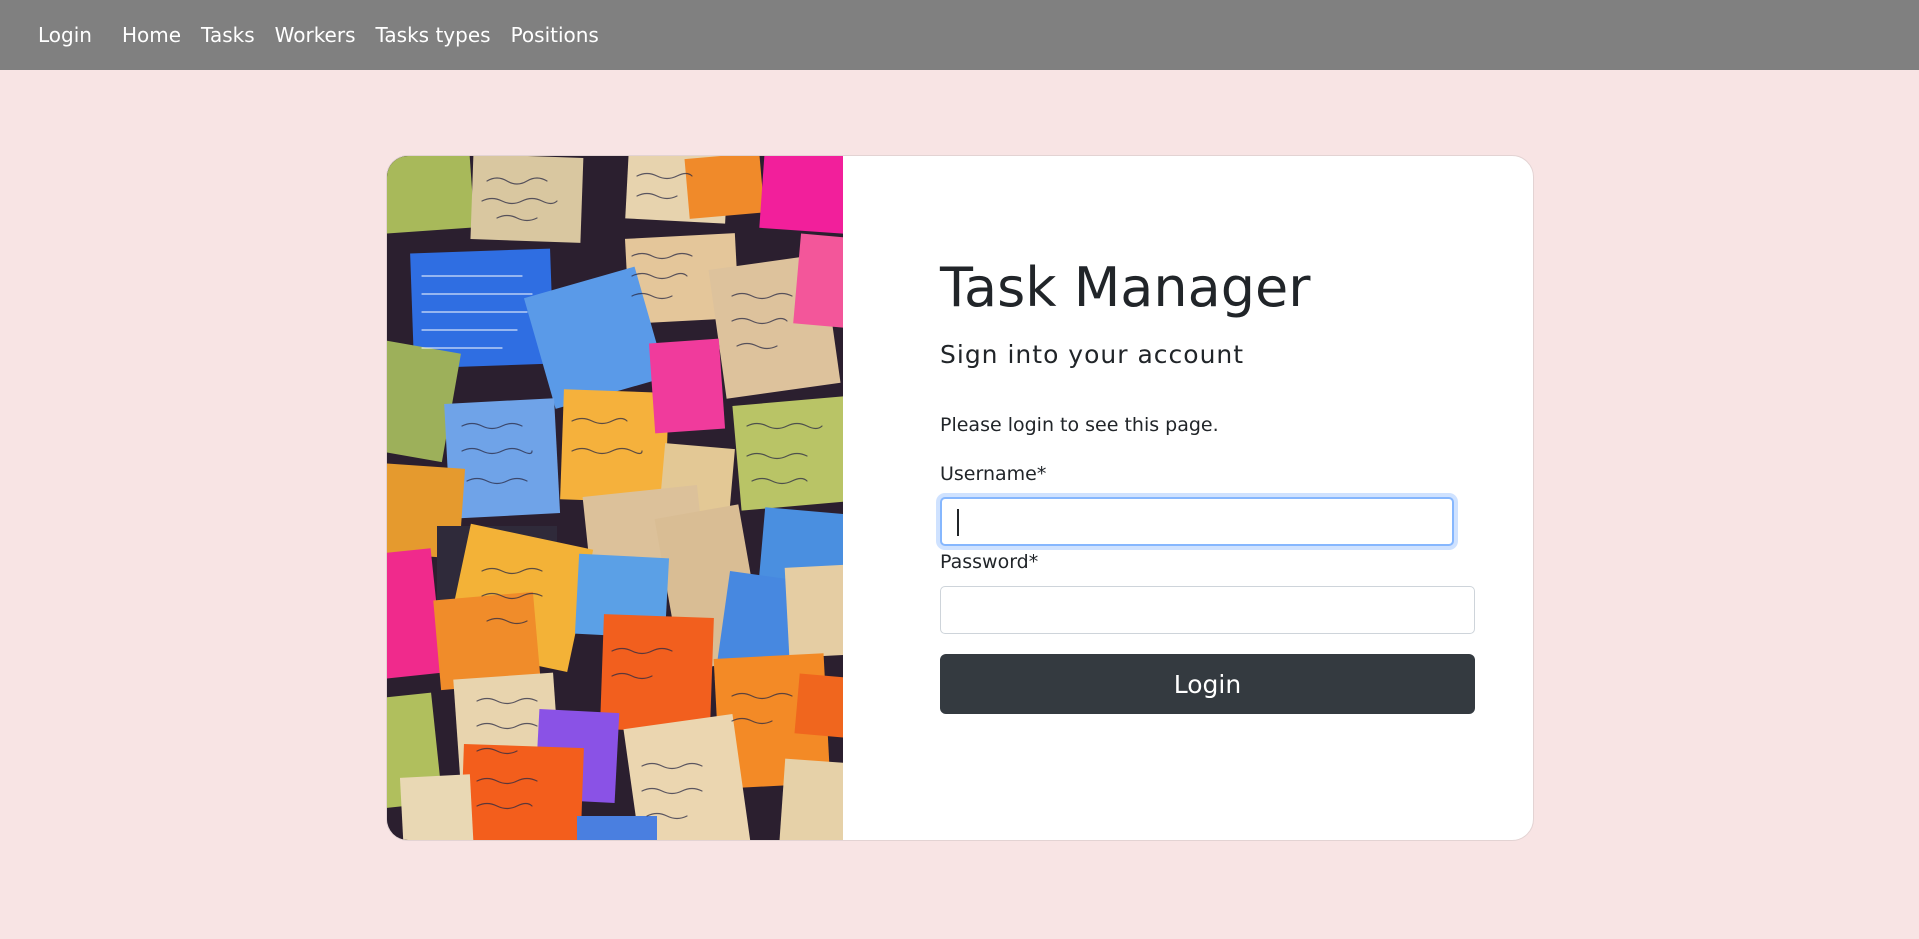 Image resolution: width=1919 pixels, height=939 pixels. What do you see at coordinates (433, 35) in the screenshot?
I see `nav-link-tasks-types: Tasks types` at bounding box center [433, 35].